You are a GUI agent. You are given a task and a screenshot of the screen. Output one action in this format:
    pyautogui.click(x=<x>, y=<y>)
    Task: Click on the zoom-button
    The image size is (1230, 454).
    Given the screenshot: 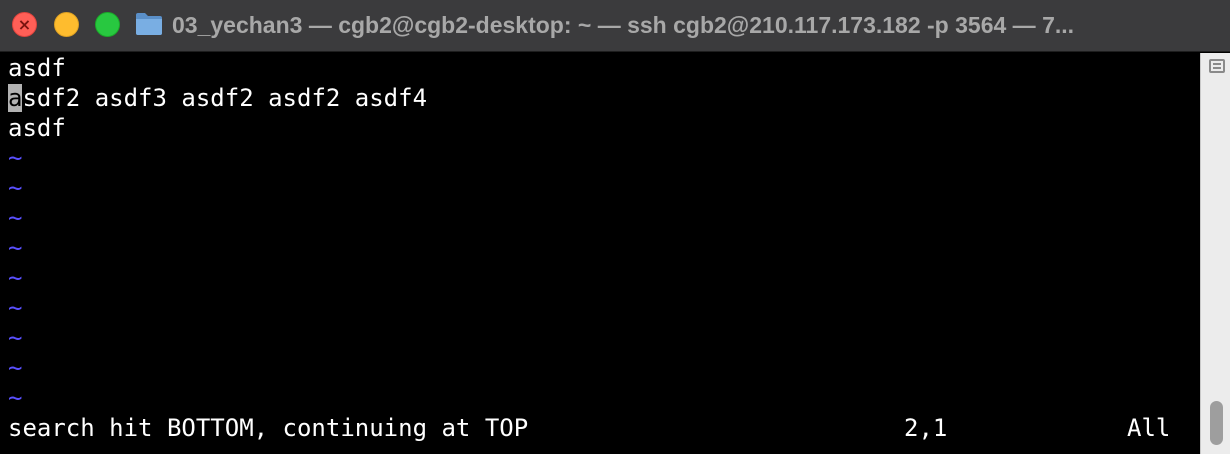 What is the action you would take?
    pyautogui.click(x=107, y=24)
    